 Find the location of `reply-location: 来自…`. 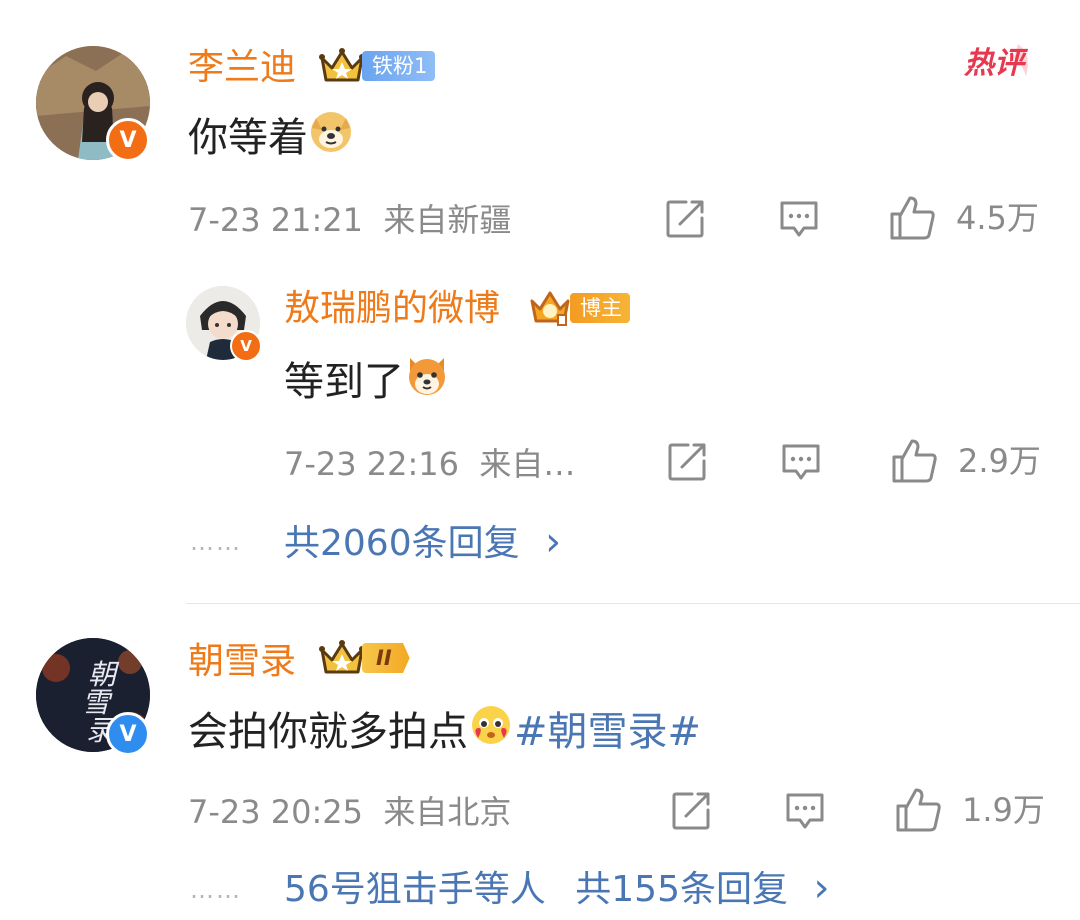

reply-location: 来自… is located at coordinates (527, 464).